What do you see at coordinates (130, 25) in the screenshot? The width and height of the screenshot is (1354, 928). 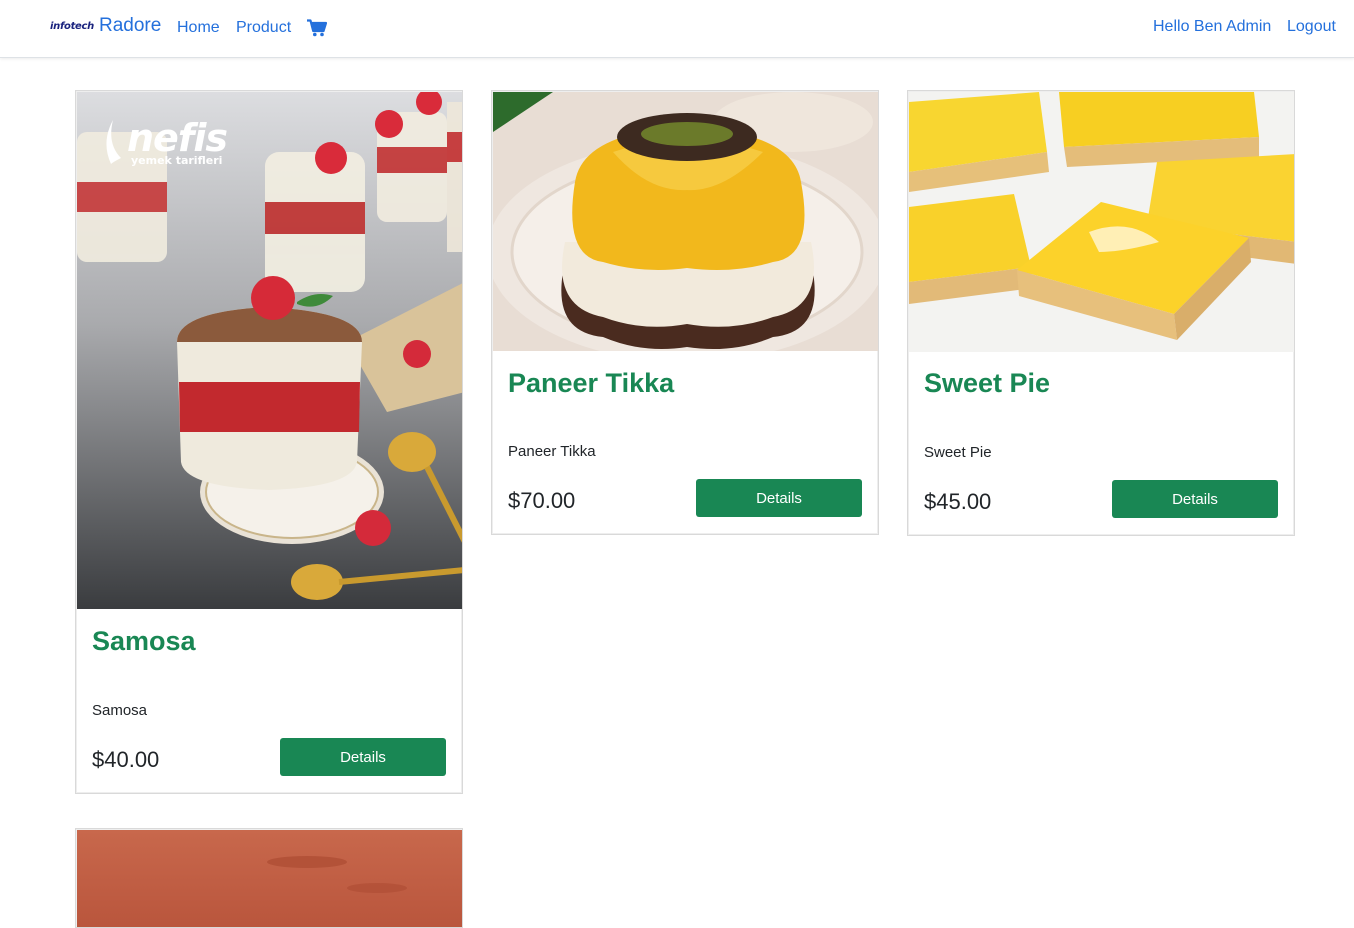 I see `brand-name: Radore` at bounding box center [130, 25].